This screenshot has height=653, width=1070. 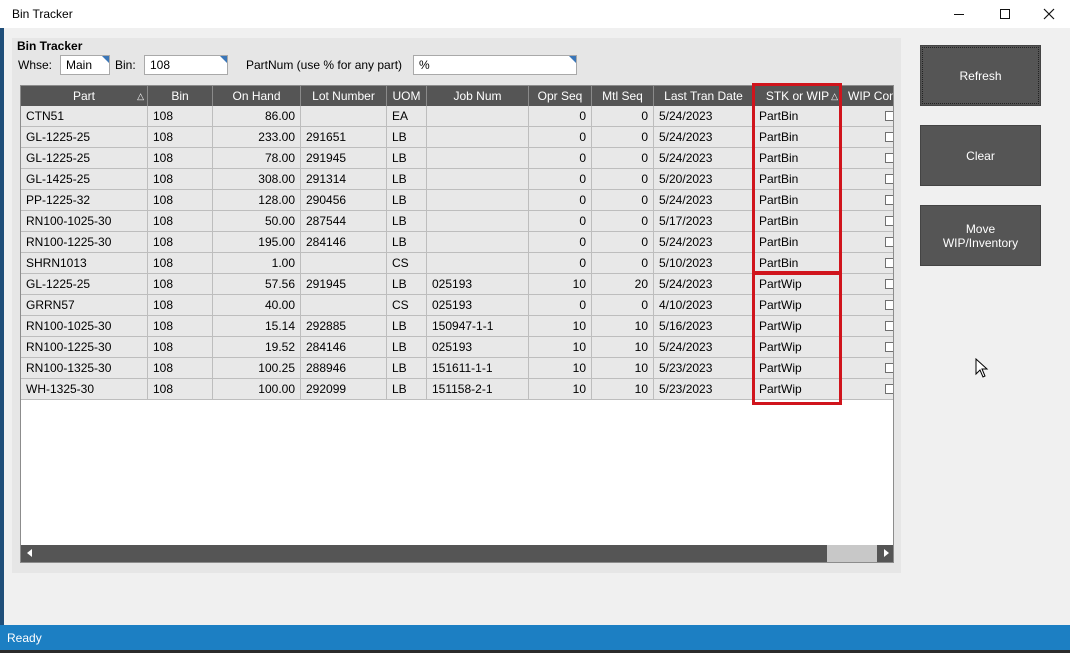 I want to click on cell-on-hand: 308.00, so click(x=257, y=179).